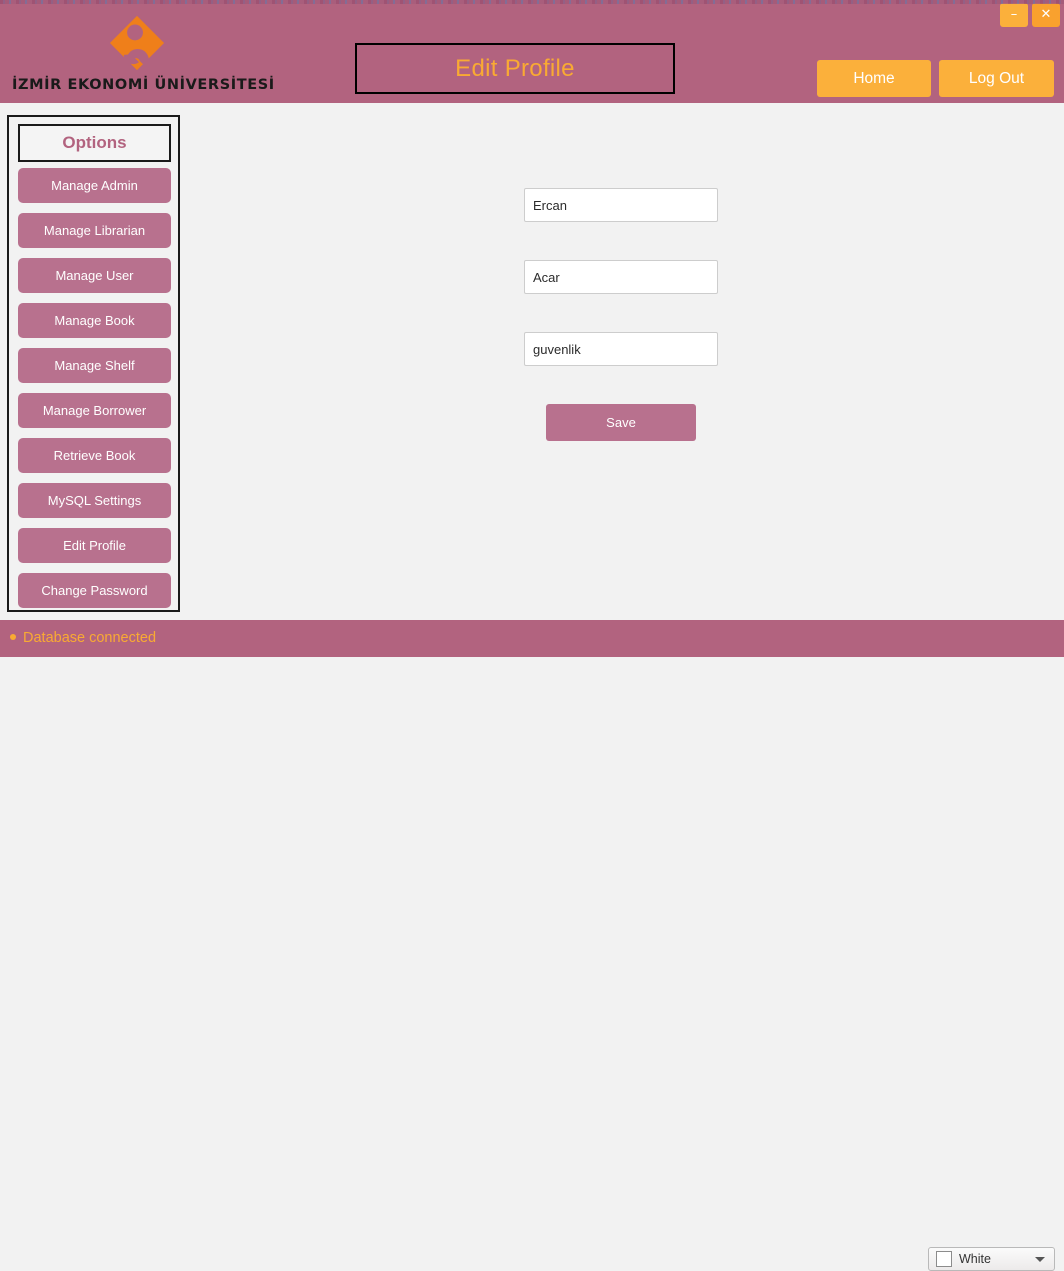 Image resolution: width=1064 pixels, height=1271 pixels. I want to click on database-status: Database connected, so click(83, 638).